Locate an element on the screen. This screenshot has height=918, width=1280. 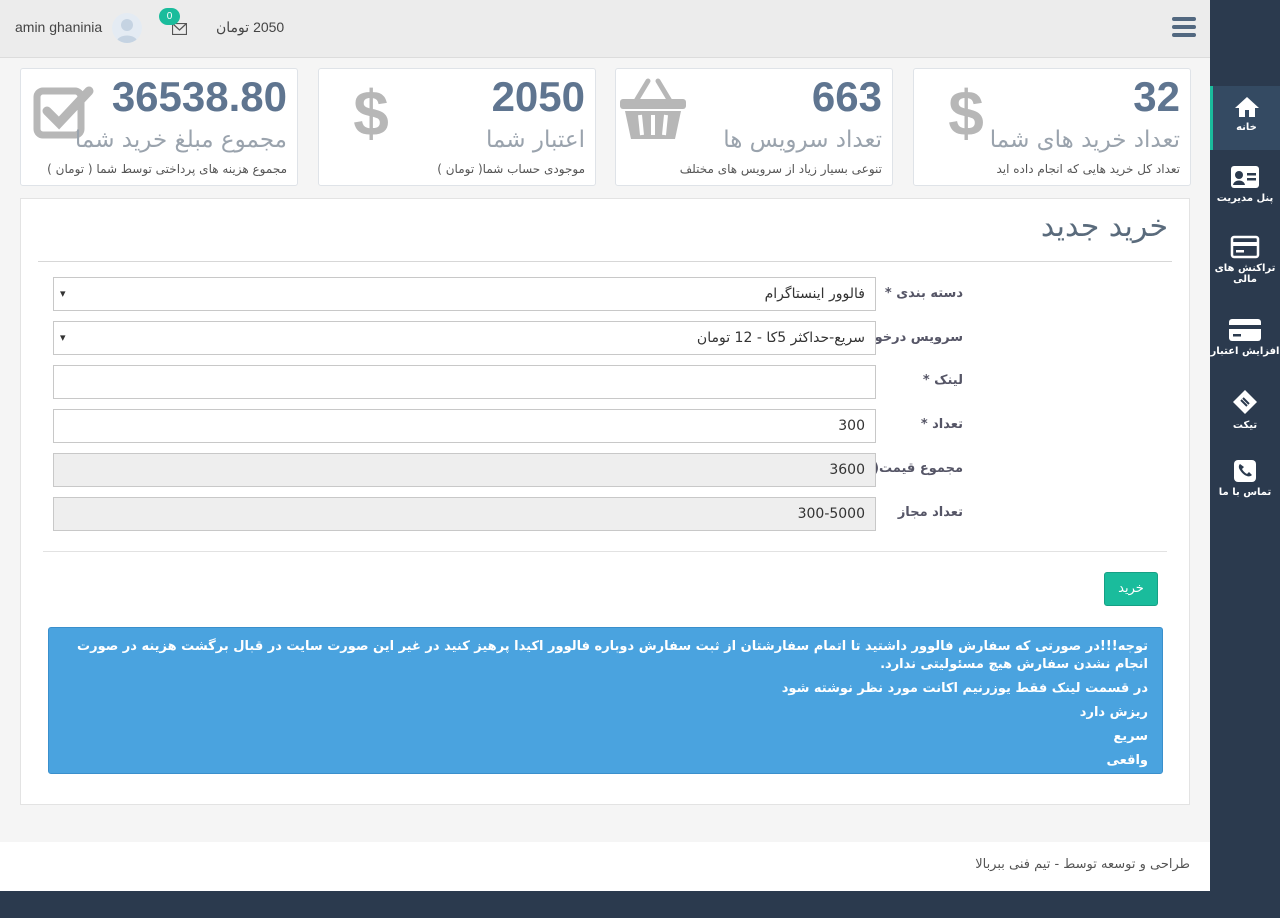
sidebar-item-transactions: تراکنش های مالی is located at coordinates (1245, 268).